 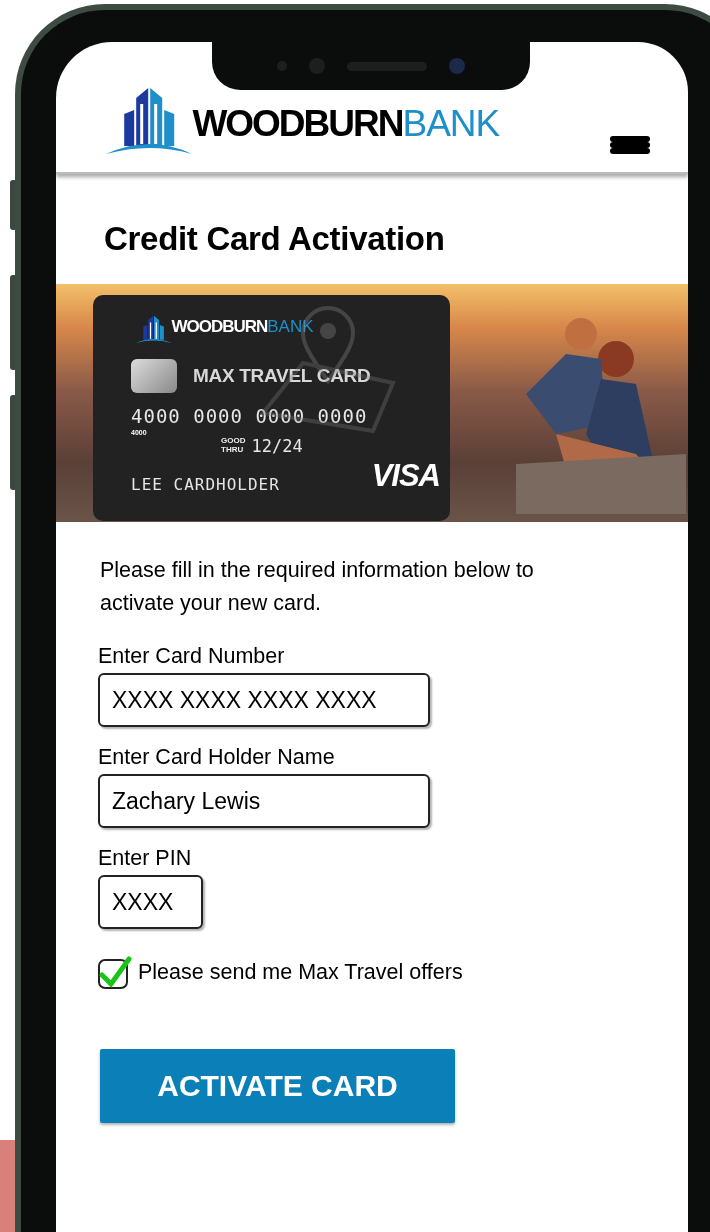 I want to click on input-field: XXXX XXXX XXXX XXXX, so click(x=264, y=700).